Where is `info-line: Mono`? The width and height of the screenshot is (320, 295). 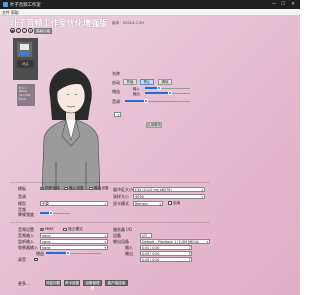 info-line: Mono is located at coordinates (23, 99).